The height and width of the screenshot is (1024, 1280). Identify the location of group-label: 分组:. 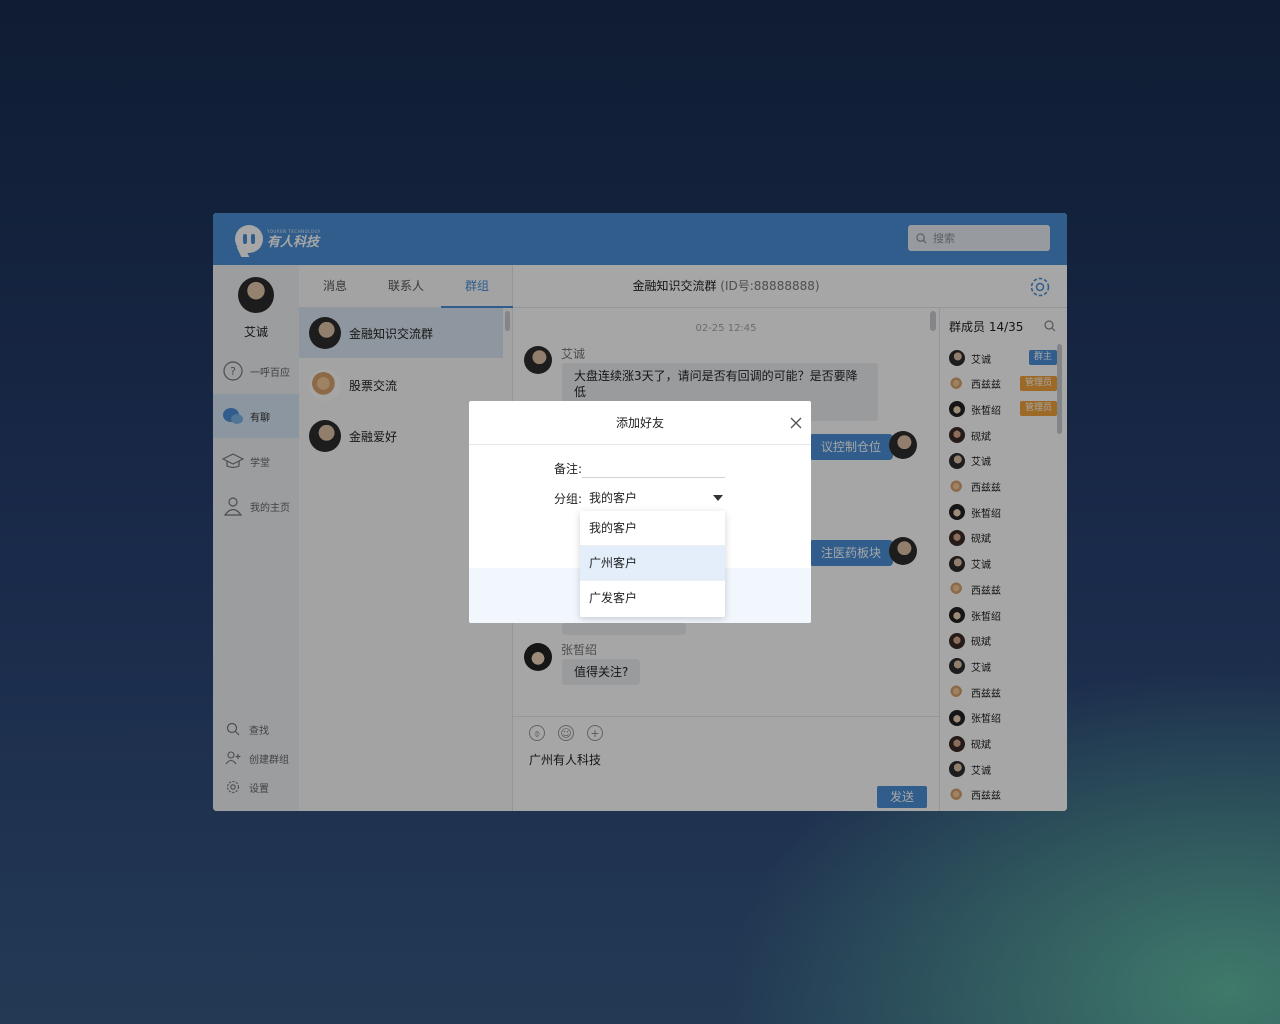
(568, 499).